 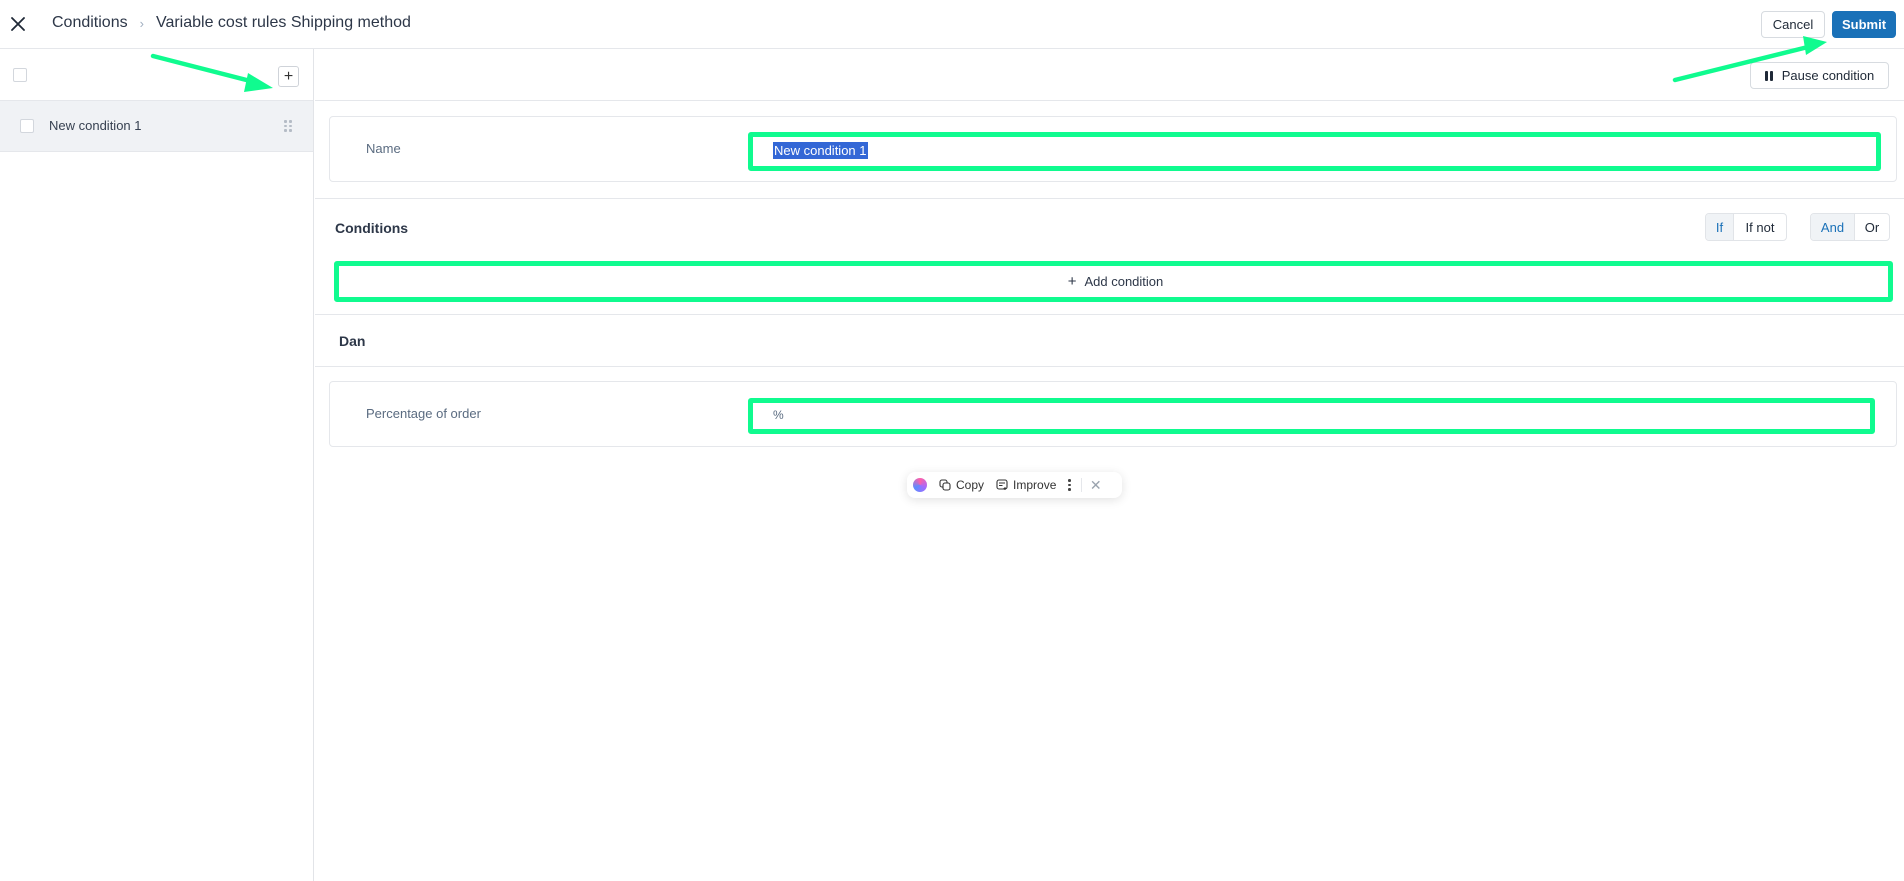 What do you see at coordinates (1096, 485) in the screenshot?
I see `close-icon: ✕` at bounding box center [1096, 485].